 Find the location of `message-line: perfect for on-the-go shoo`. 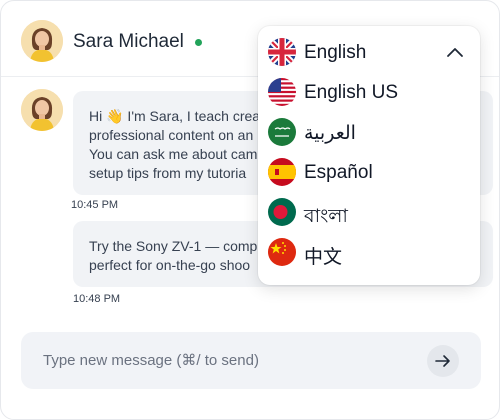

message-line: perfect for on-the-go shoo is located at coordinates (170, 265).